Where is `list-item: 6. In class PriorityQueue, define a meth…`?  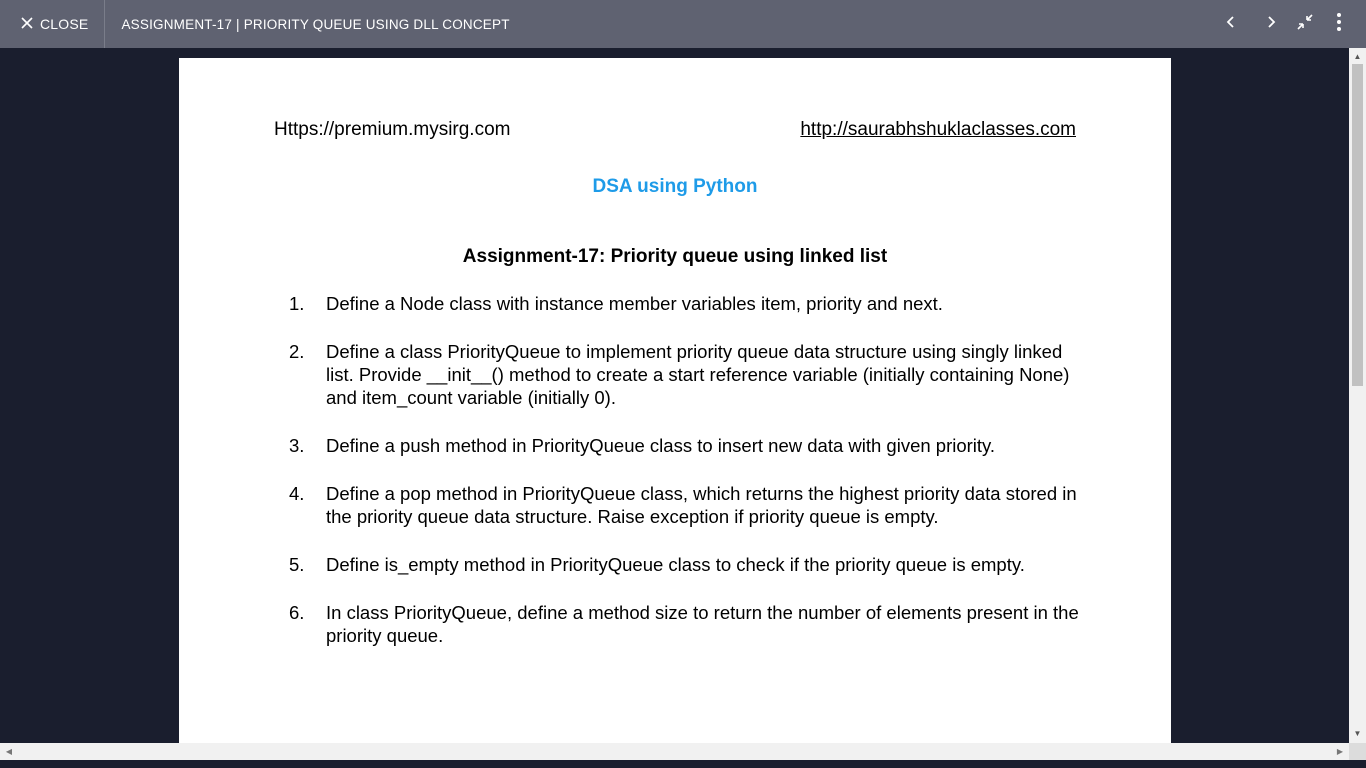
list-item: 6. In class PriorityQueue, define a meth… is located at coordinates (684, 624).